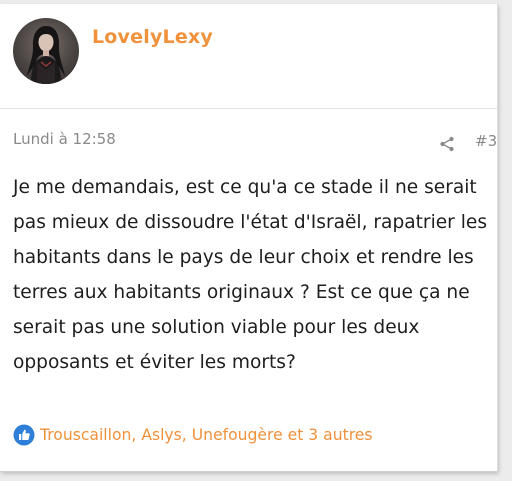 This screenshot has height=481, width=512. I want to click on username-link: LovelyLexy, so click(152, 37).